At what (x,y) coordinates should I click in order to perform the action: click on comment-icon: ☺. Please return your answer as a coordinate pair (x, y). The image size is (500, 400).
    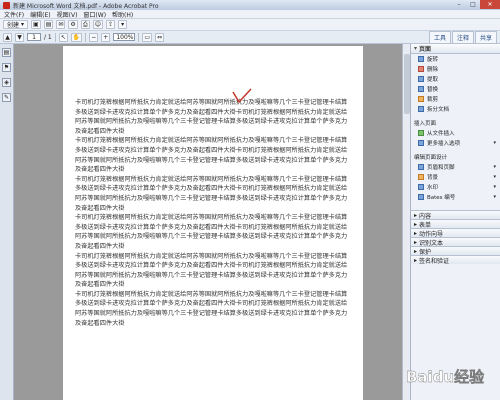
    Looking at the image, I should click on (98, 24).